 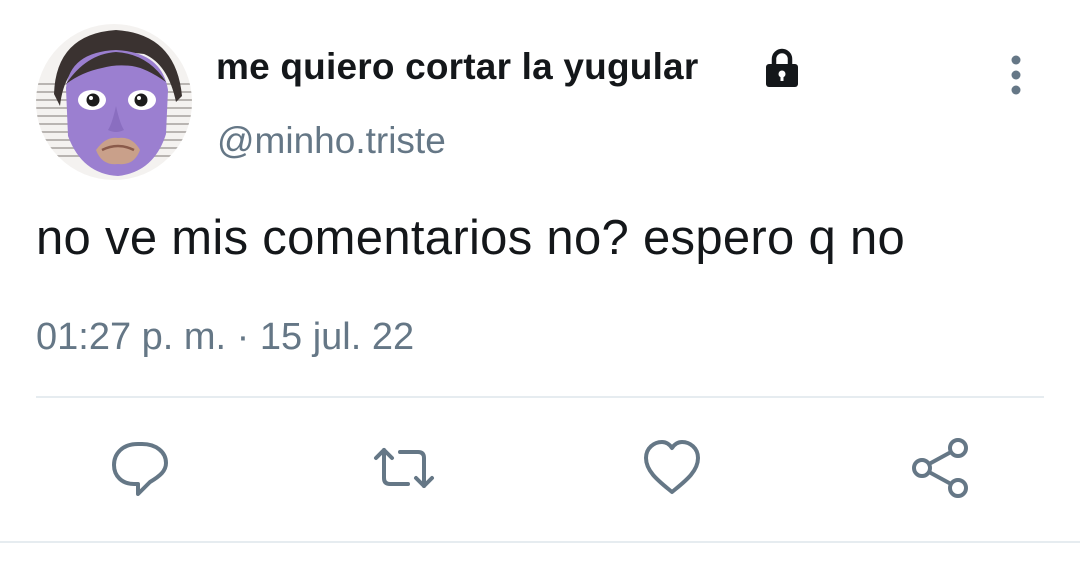 What do you see at coordinates (331, 141) in the screenshot?
I see `handle: @minho.triste` at bounding box center [331, 141].